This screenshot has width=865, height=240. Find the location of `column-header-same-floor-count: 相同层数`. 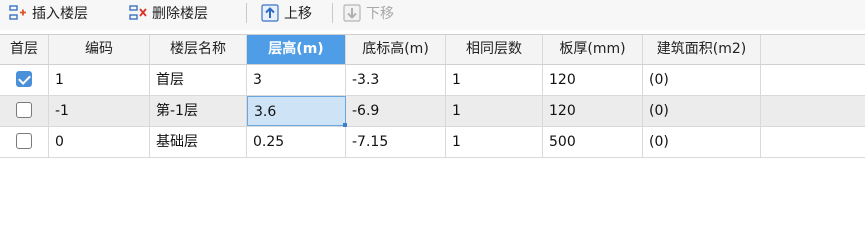

column-header-same-floor-count: 相同层数 is located at coordinates (494, 49).